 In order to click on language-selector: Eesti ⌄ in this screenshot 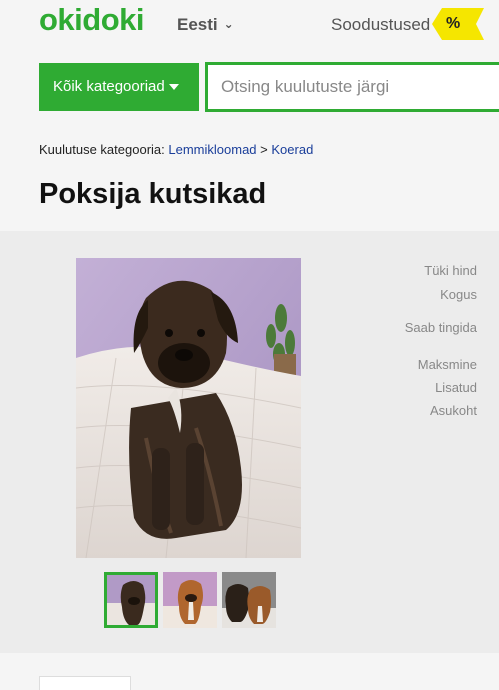, I will do `click(205, 25)`.